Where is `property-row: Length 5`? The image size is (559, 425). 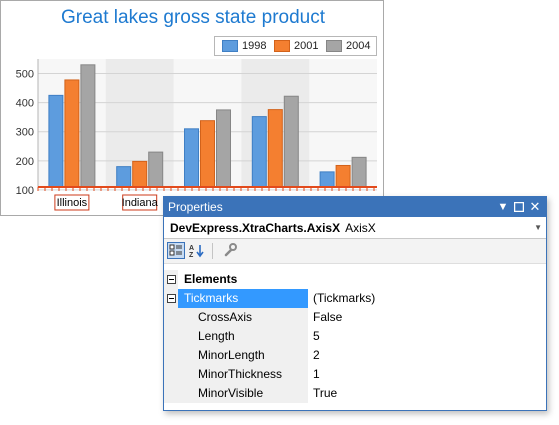 property-row: Length 5 is located at coordinates (355, 336).